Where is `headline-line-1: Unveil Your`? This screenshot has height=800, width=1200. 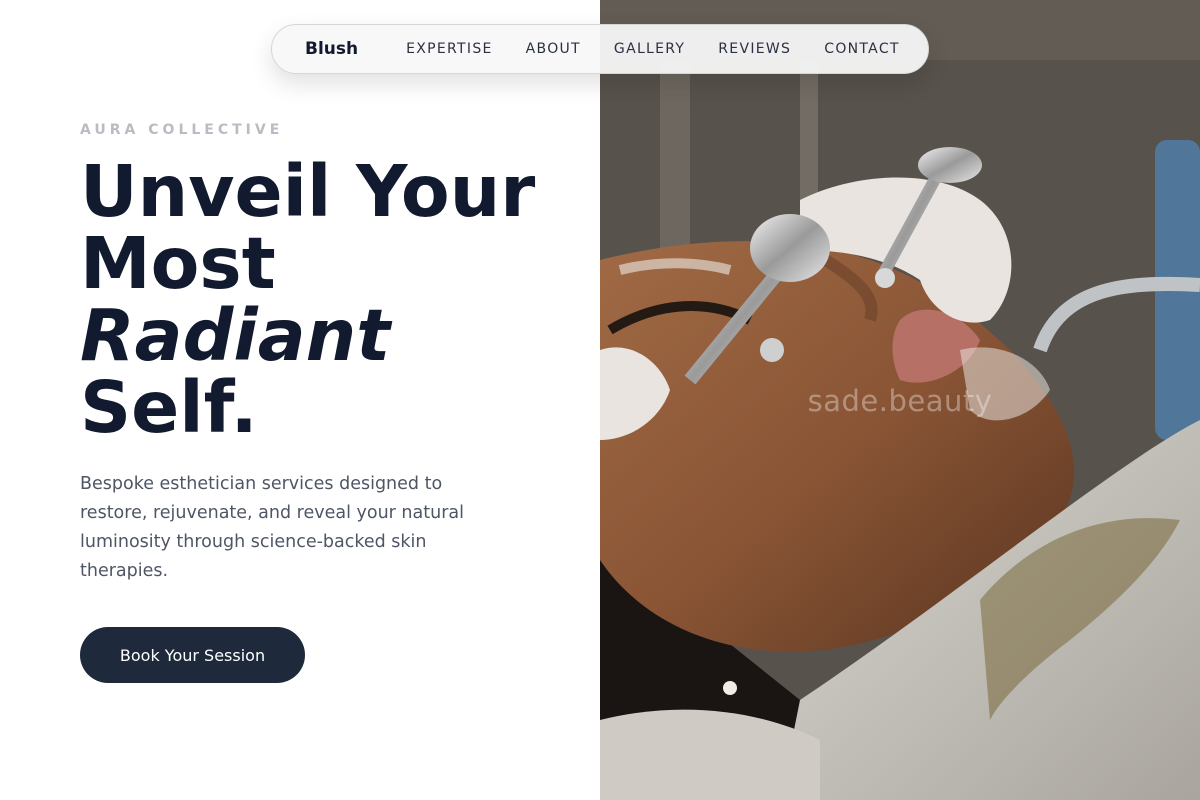
headline-line-1: Unveil Your is located at coordinates (308, 191).